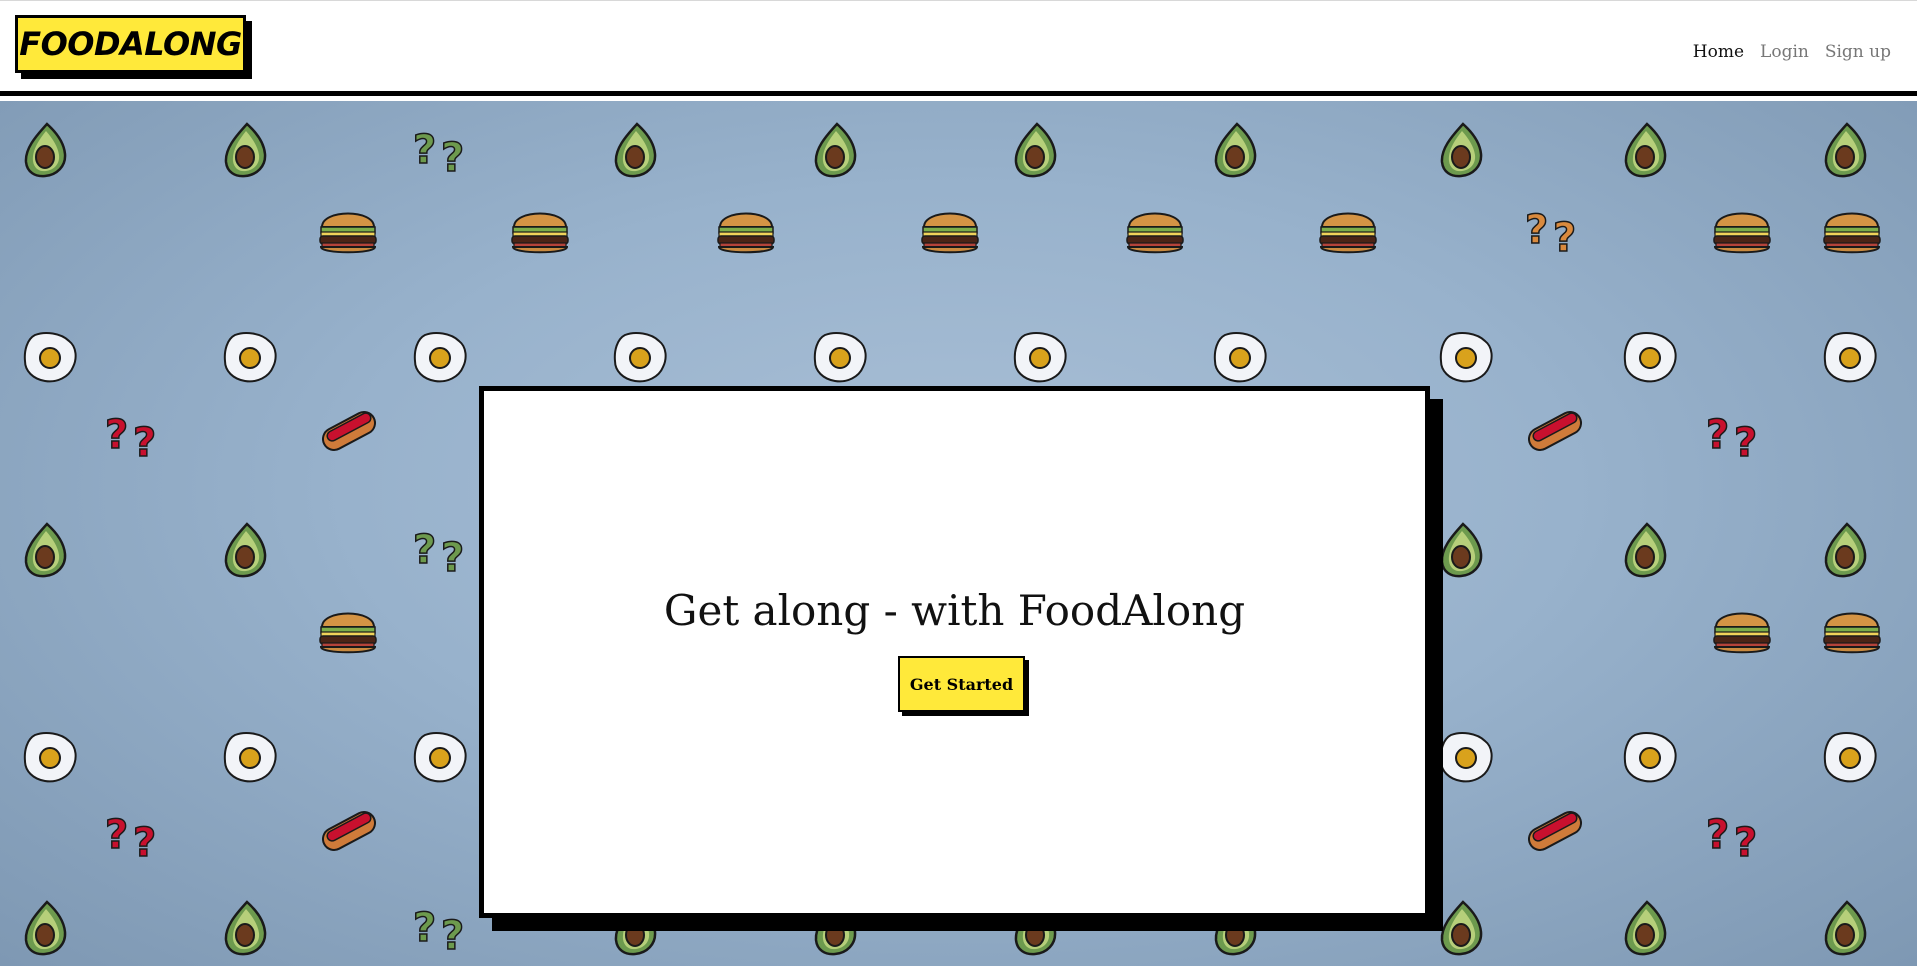 The image size is (1917, 966). I want to click on logo: FOODALONG, so click(130, 44).